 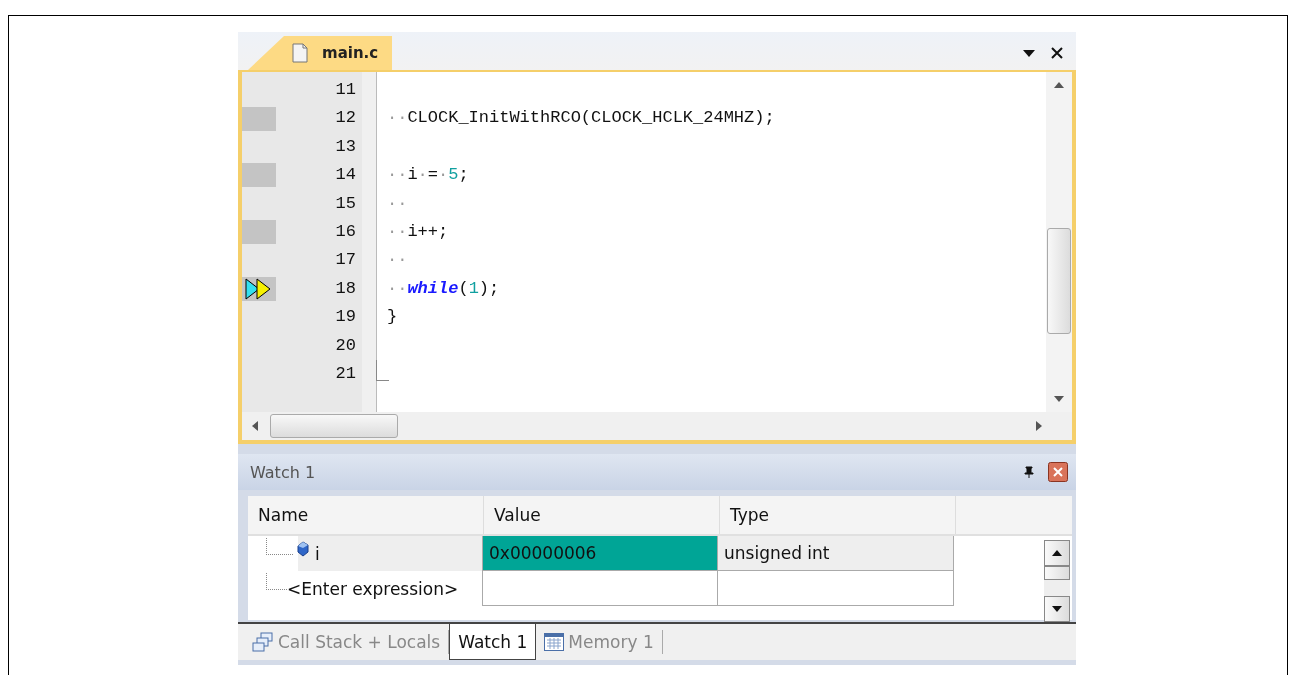 What do you see at coordinates (345, 260) in the screenshot?
I see `line-number: 17` at bounding box center [345, 260].